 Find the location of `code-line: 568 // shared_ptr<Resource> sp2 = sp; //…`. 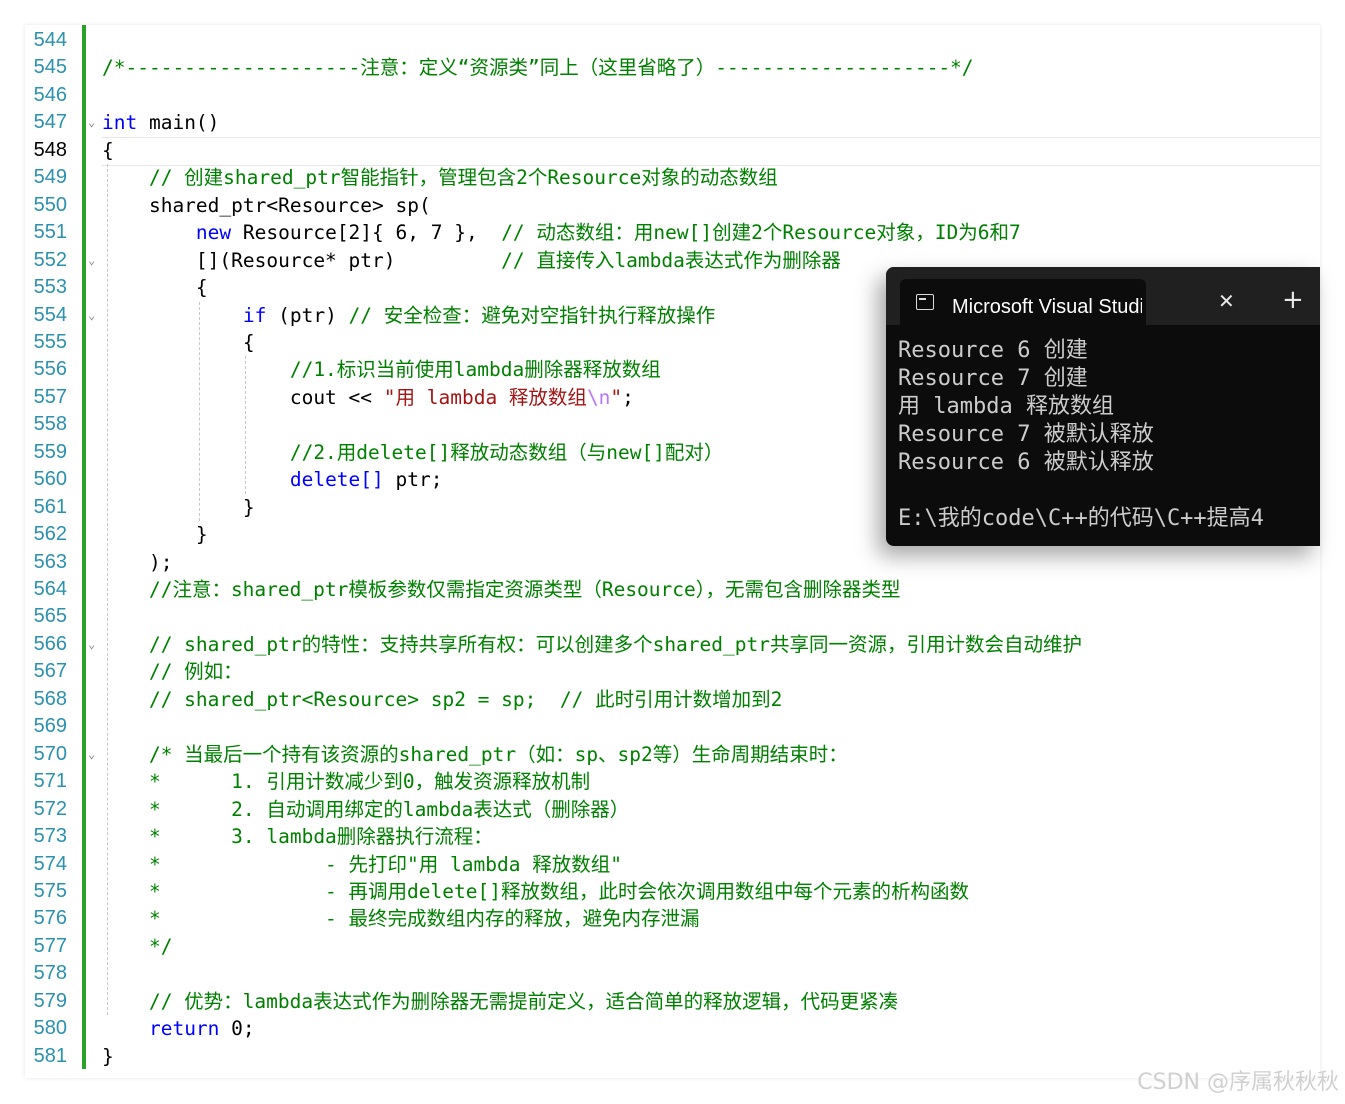

code-line: 568 // shared_ptr<Resource> sp2 = sp; //… is located at coordinates (672, 700).